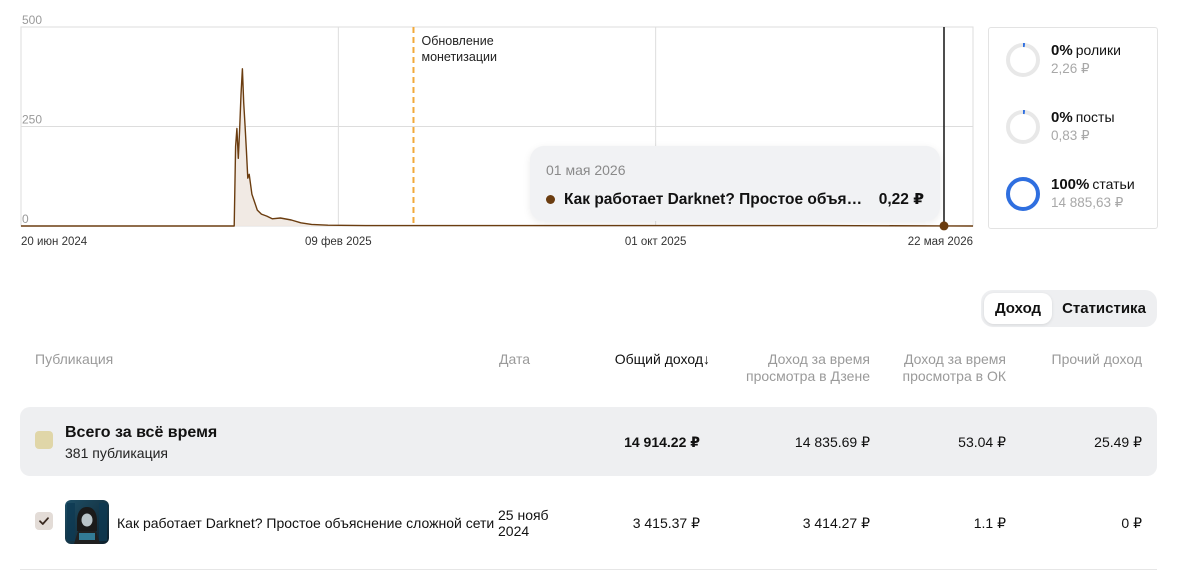  I want to click on series-dot-icon, so click(550, 199).